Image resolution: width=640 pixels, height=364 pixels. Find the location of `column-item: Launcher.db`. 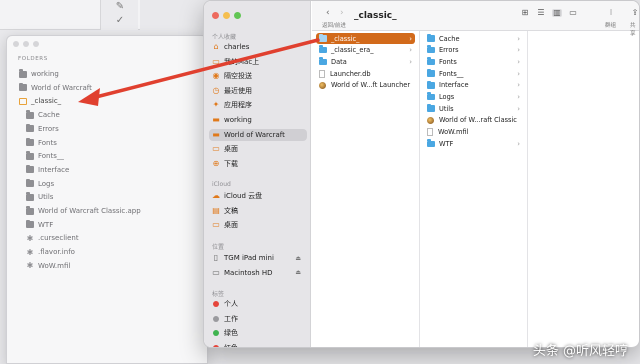

column-item: Launcher.db is located at coordinates (365, 73).